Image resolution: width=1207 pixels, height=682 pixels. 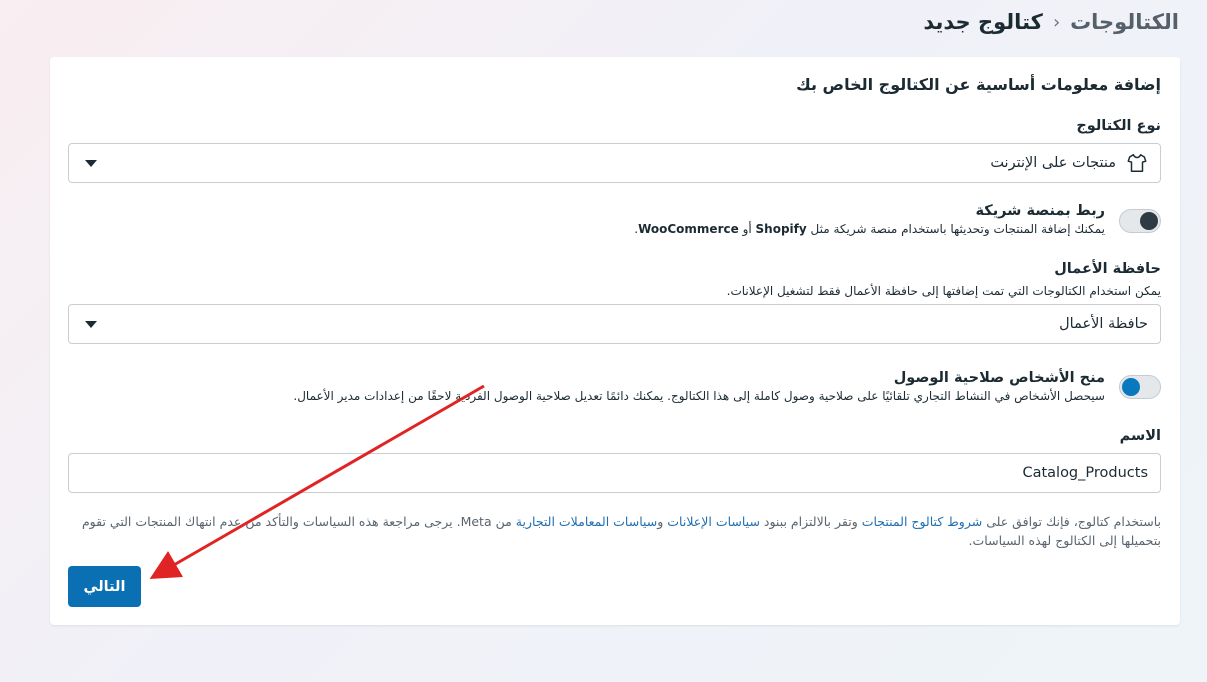 I want to click on page-title: كتالوج جديد, so click(x=983, y=22).